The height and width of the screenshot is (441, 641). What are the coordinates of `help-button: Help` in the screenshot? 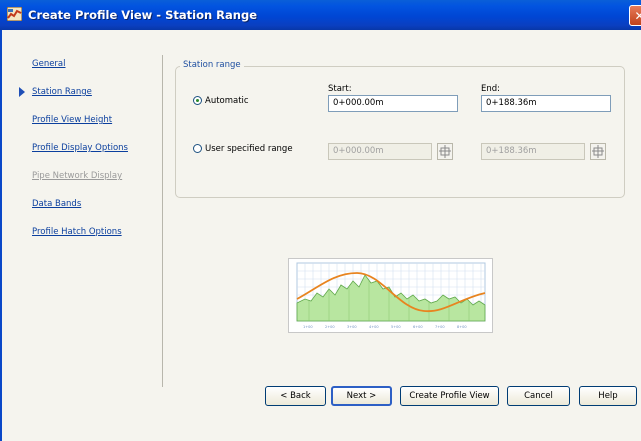 It's located at (608, 396).